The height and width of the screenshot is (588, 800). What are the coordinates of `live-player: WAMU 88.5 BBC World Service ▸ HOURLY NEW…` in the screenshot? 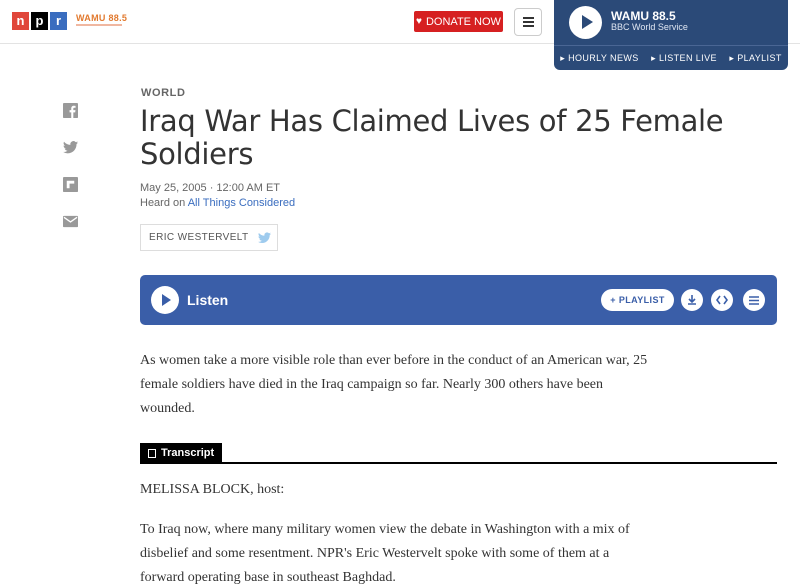 It's located at (671, 35).